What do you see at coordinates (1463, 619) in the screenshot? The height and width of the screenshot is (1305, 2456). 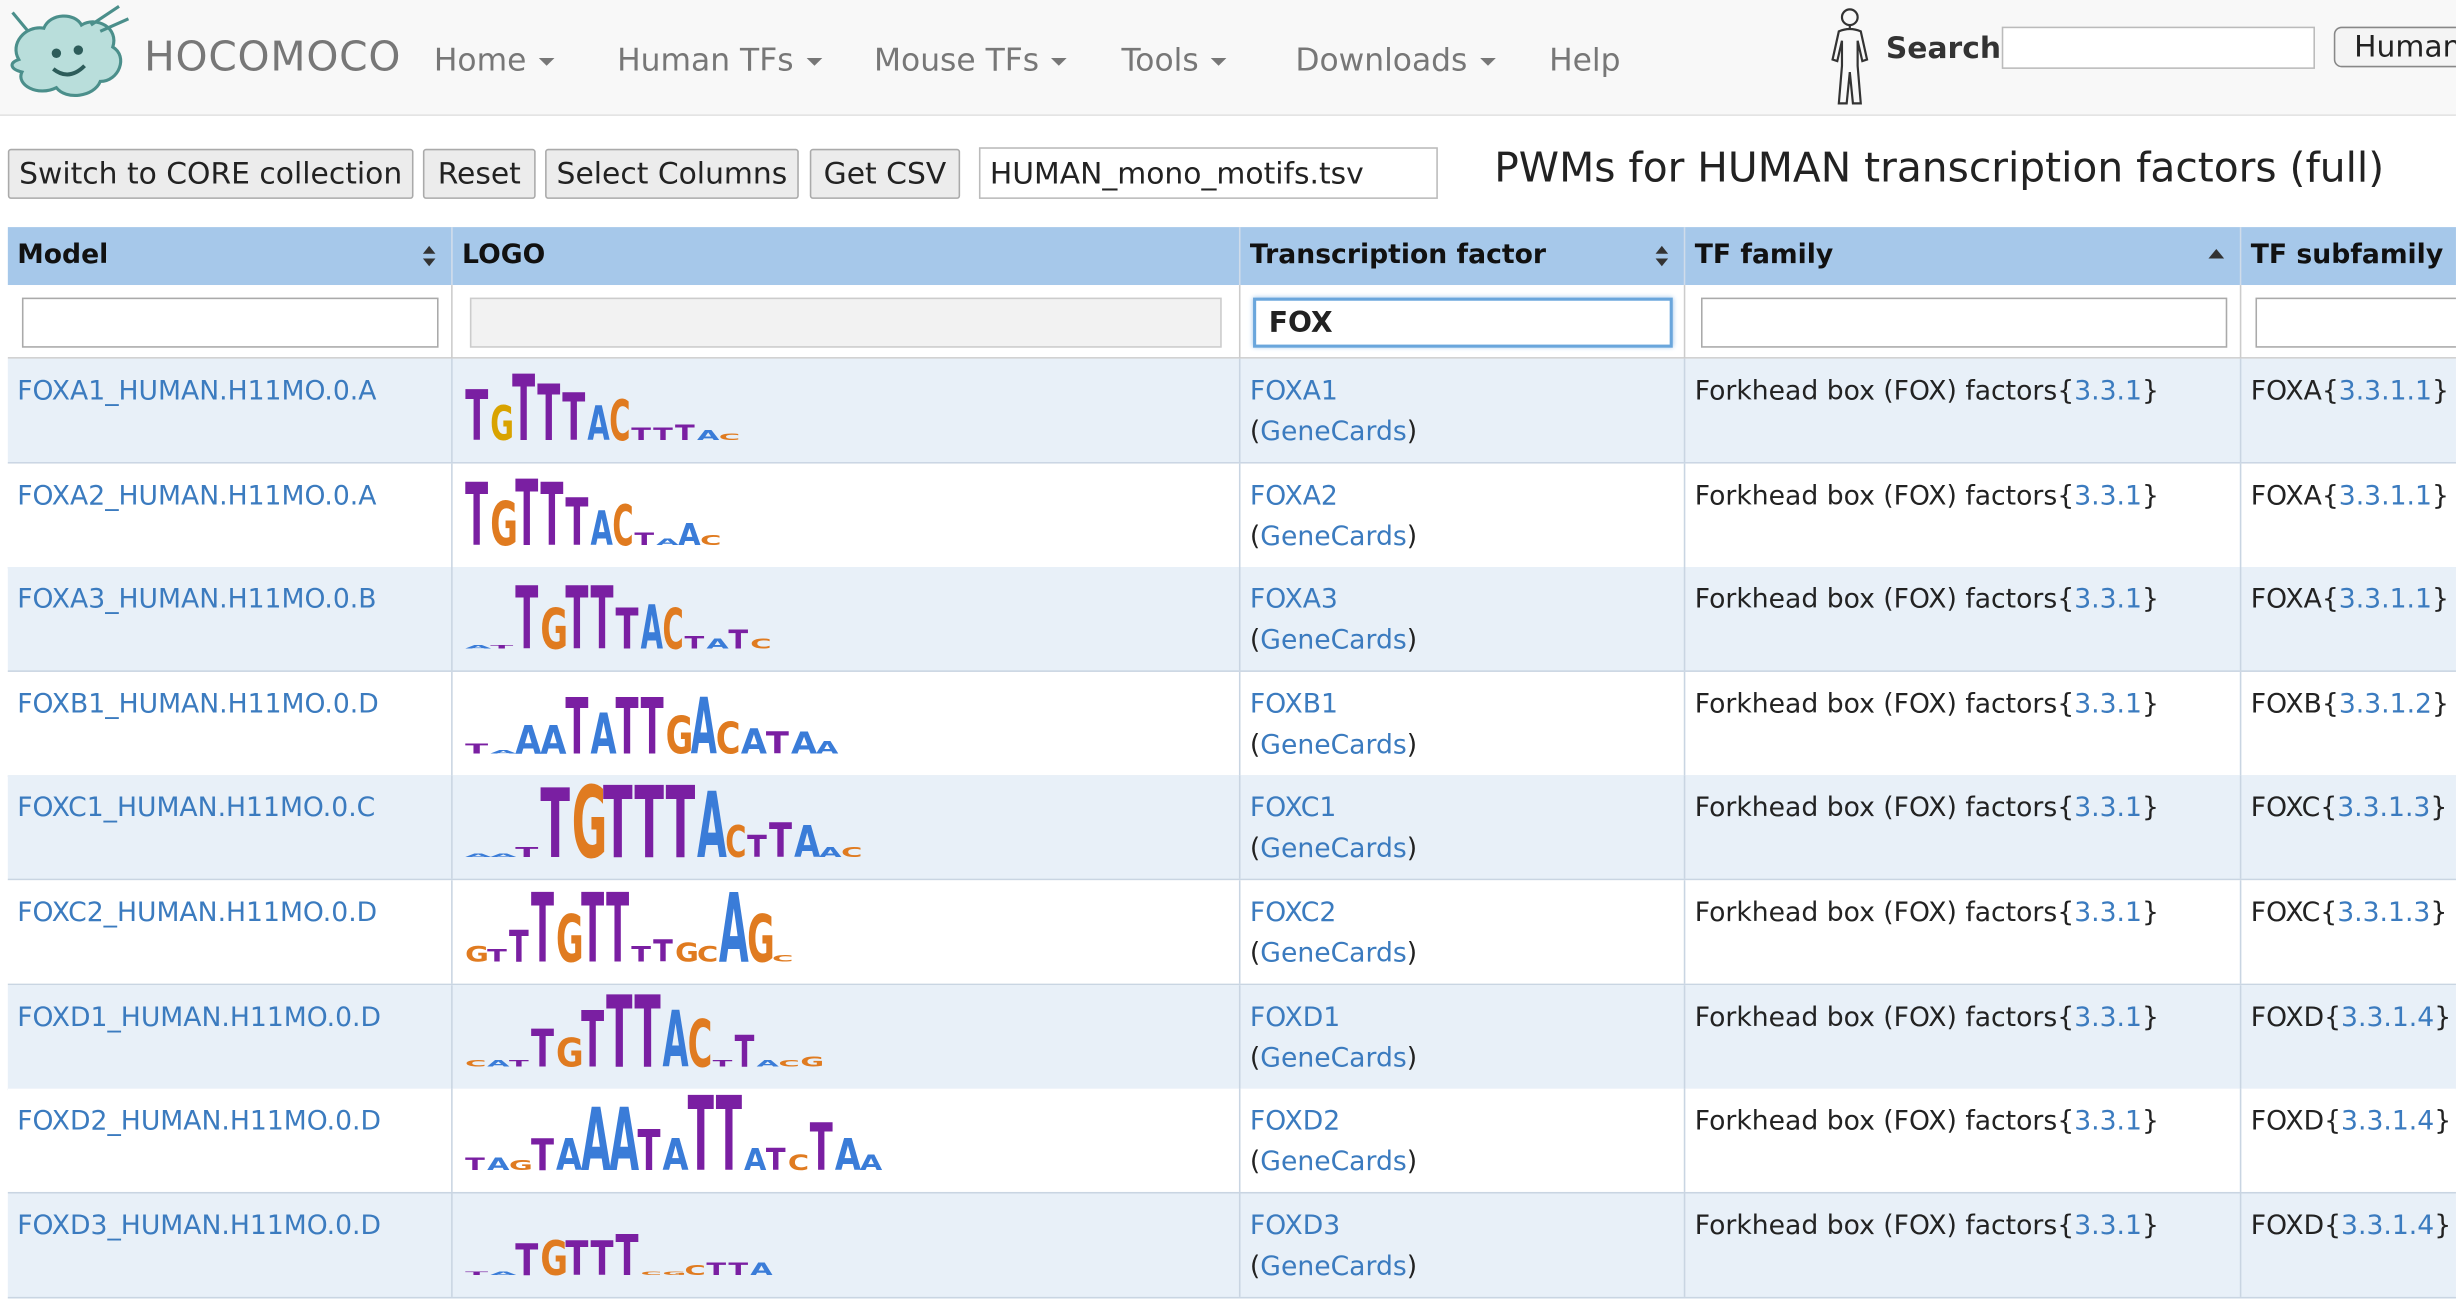 I see `cell-tf: FOXA3 (GeneCards)` at bounding box center [1463, 619].